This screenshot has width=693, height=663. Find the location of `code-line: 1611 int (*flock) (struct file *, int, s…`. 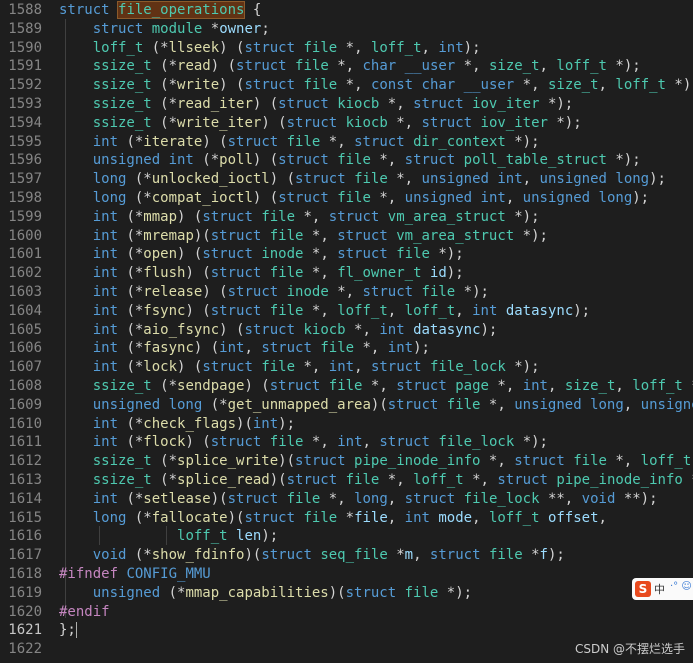

code-line: 1611 int (*flock) (struct file *, int, s… is located at coordinates (346, 442).